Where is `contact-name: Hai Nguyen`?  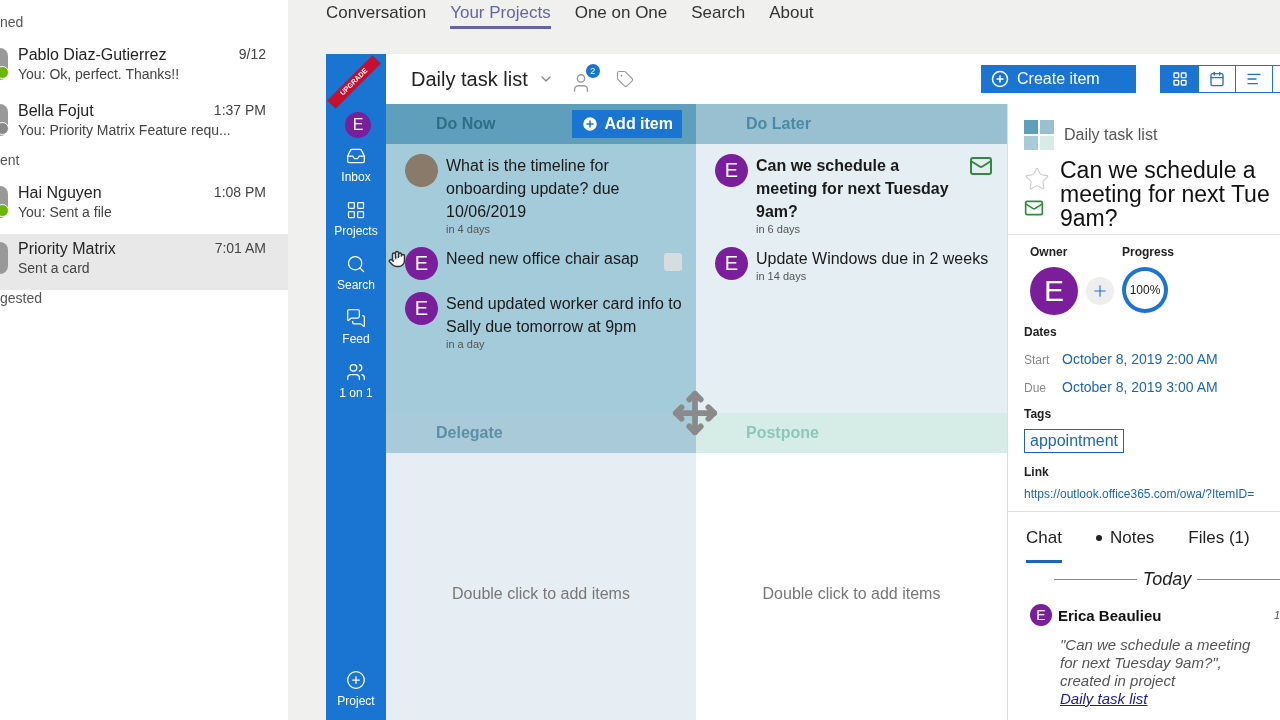 contact-name: Hai Nguyen is located at coordinates (60, 193).